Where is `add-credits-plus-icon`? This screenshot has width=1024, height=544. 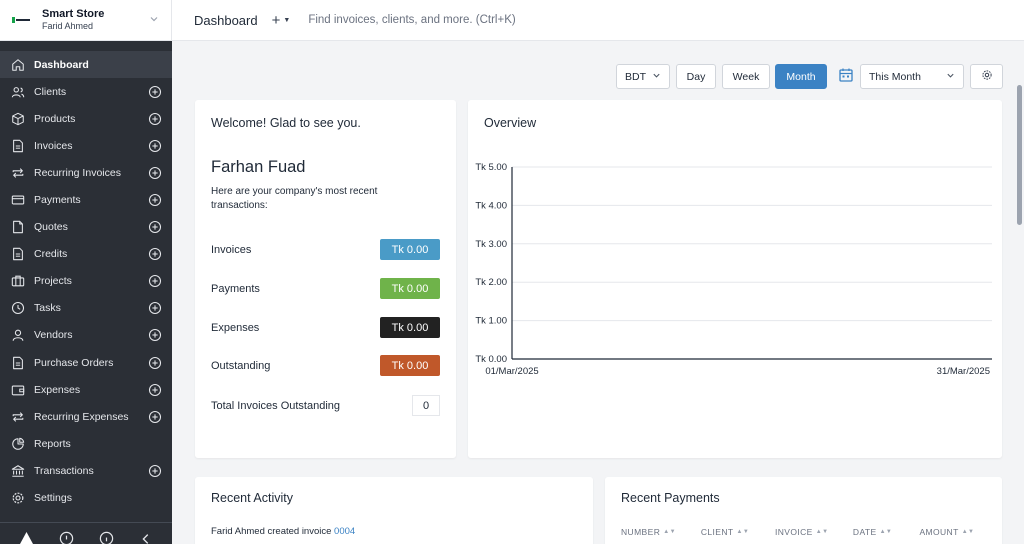
add-credits-plus-icon is located at coordinates (155, 254).